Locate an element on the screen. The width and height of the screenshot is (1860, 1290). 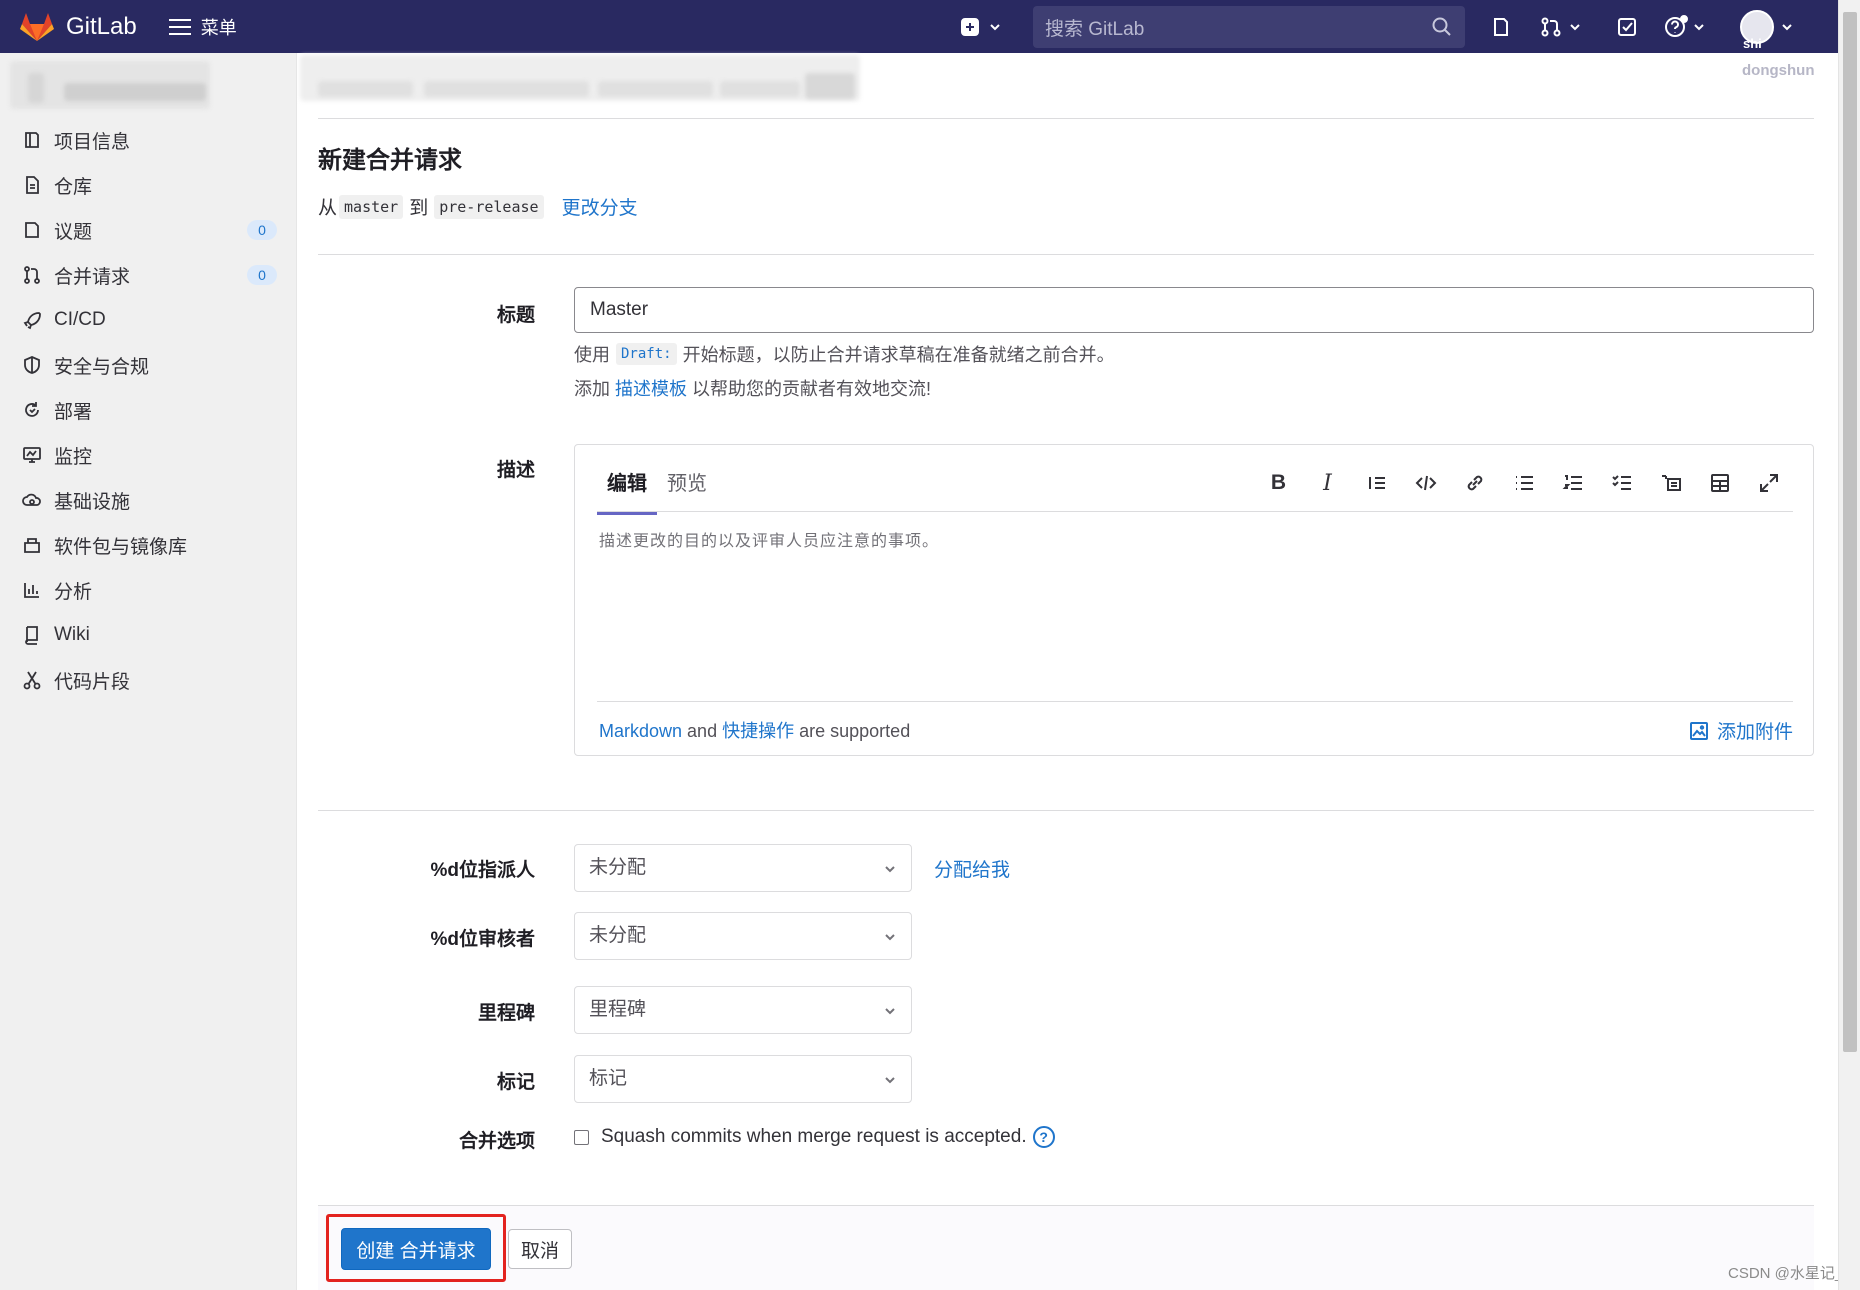
assign-to-me-link: 分配给我 is located at coordinates (972, 868).